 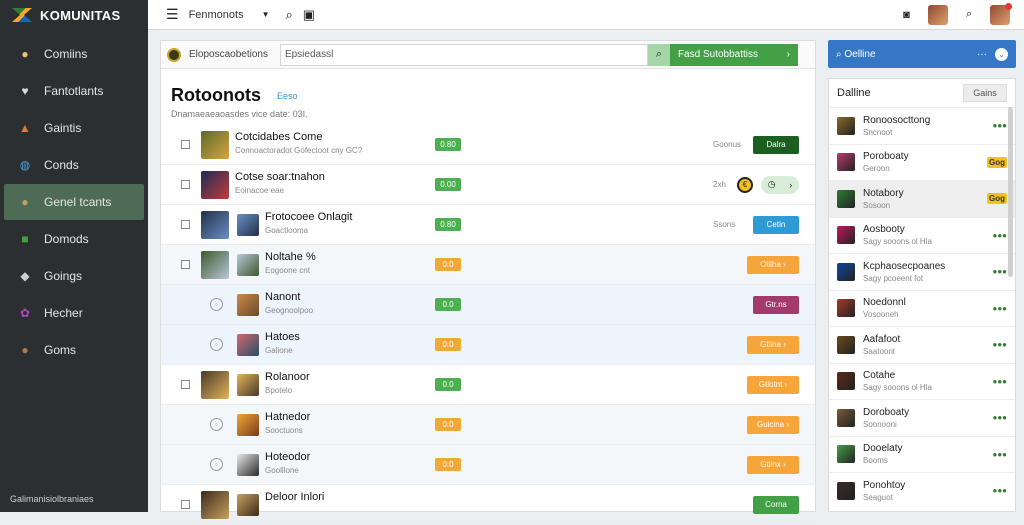 I want to click on row-action-button: Guicina ›, so click(x=773, y=424).